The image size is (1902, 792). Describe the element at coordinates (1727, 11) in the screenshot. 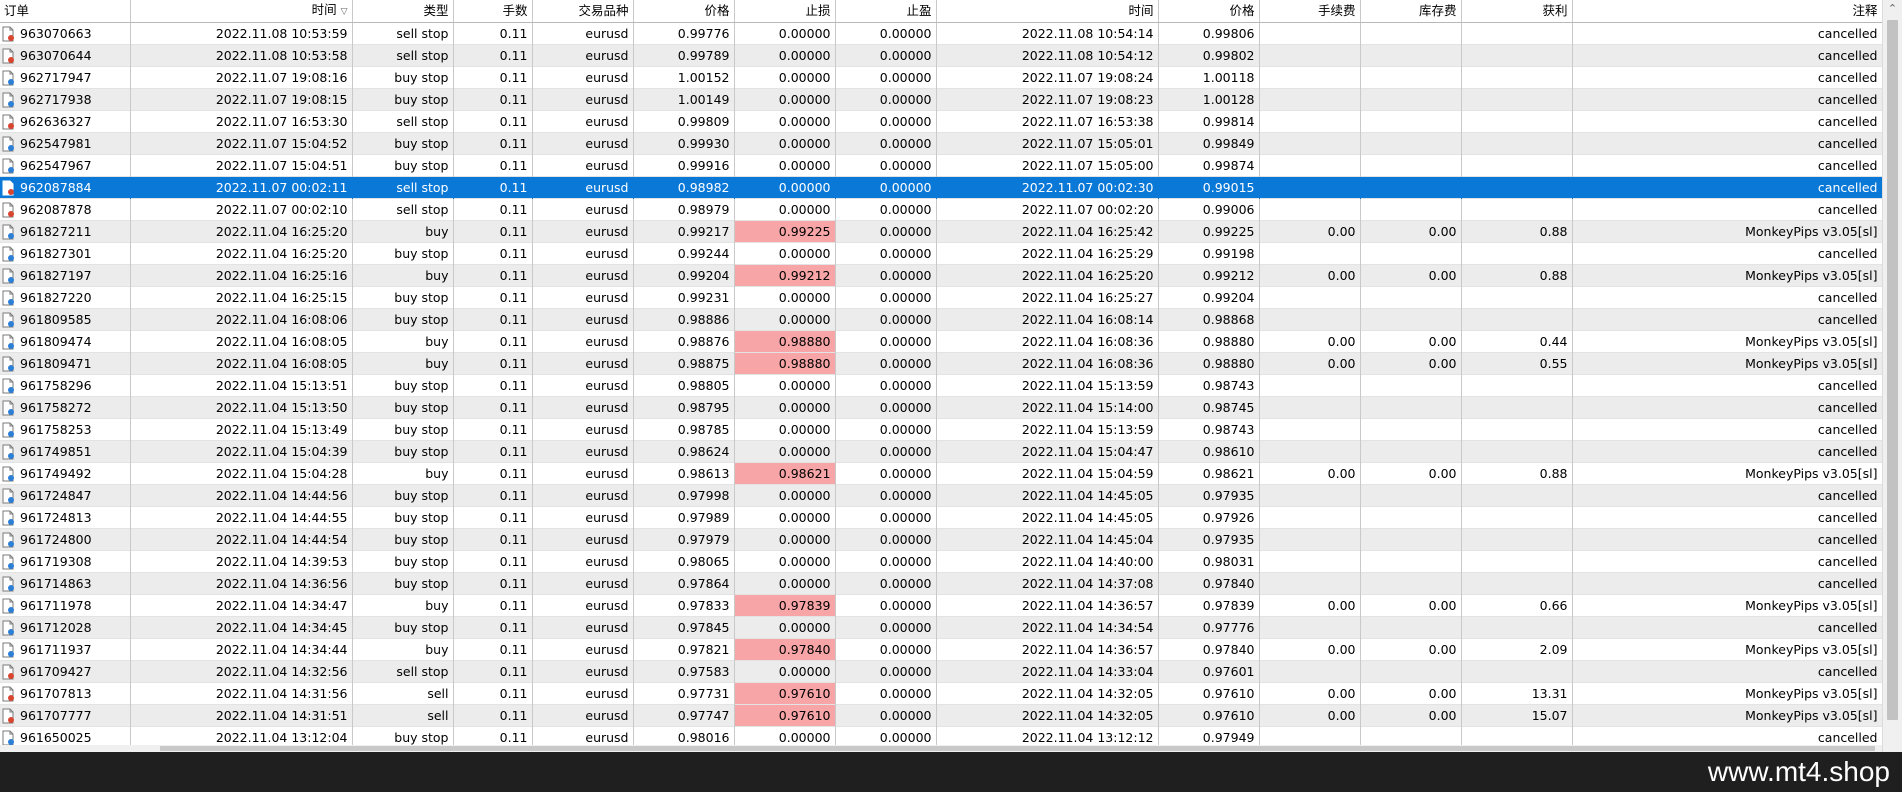

I see `column-header-comment: 注释` at that location.